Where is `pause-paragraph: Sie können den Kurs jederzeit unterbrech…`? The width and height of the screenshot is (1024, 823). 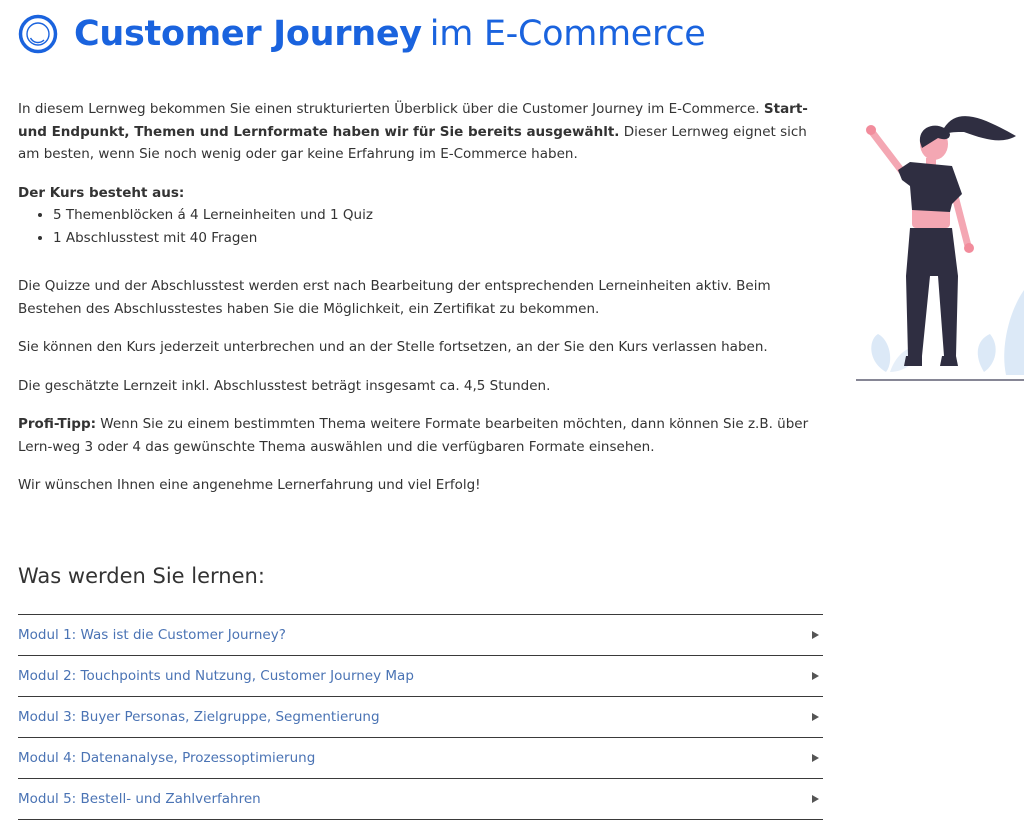
pause-paragraph: Sie können den Kurs jederzeit unterbrech… is located at coordinates (393, 347).